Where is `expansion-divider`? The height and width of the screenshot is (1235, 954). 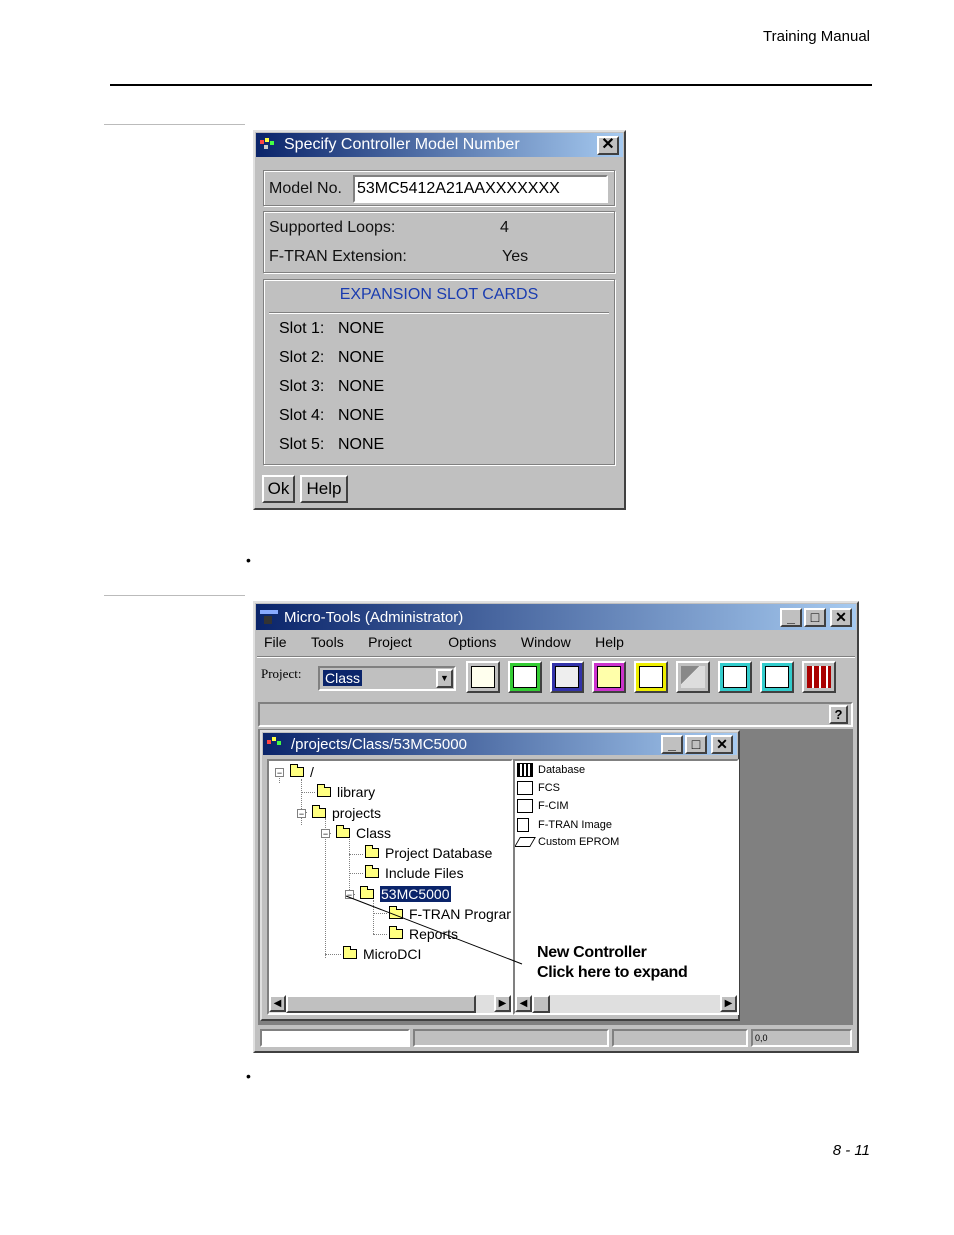 expansion-divider is located at coordinates (439, 312).